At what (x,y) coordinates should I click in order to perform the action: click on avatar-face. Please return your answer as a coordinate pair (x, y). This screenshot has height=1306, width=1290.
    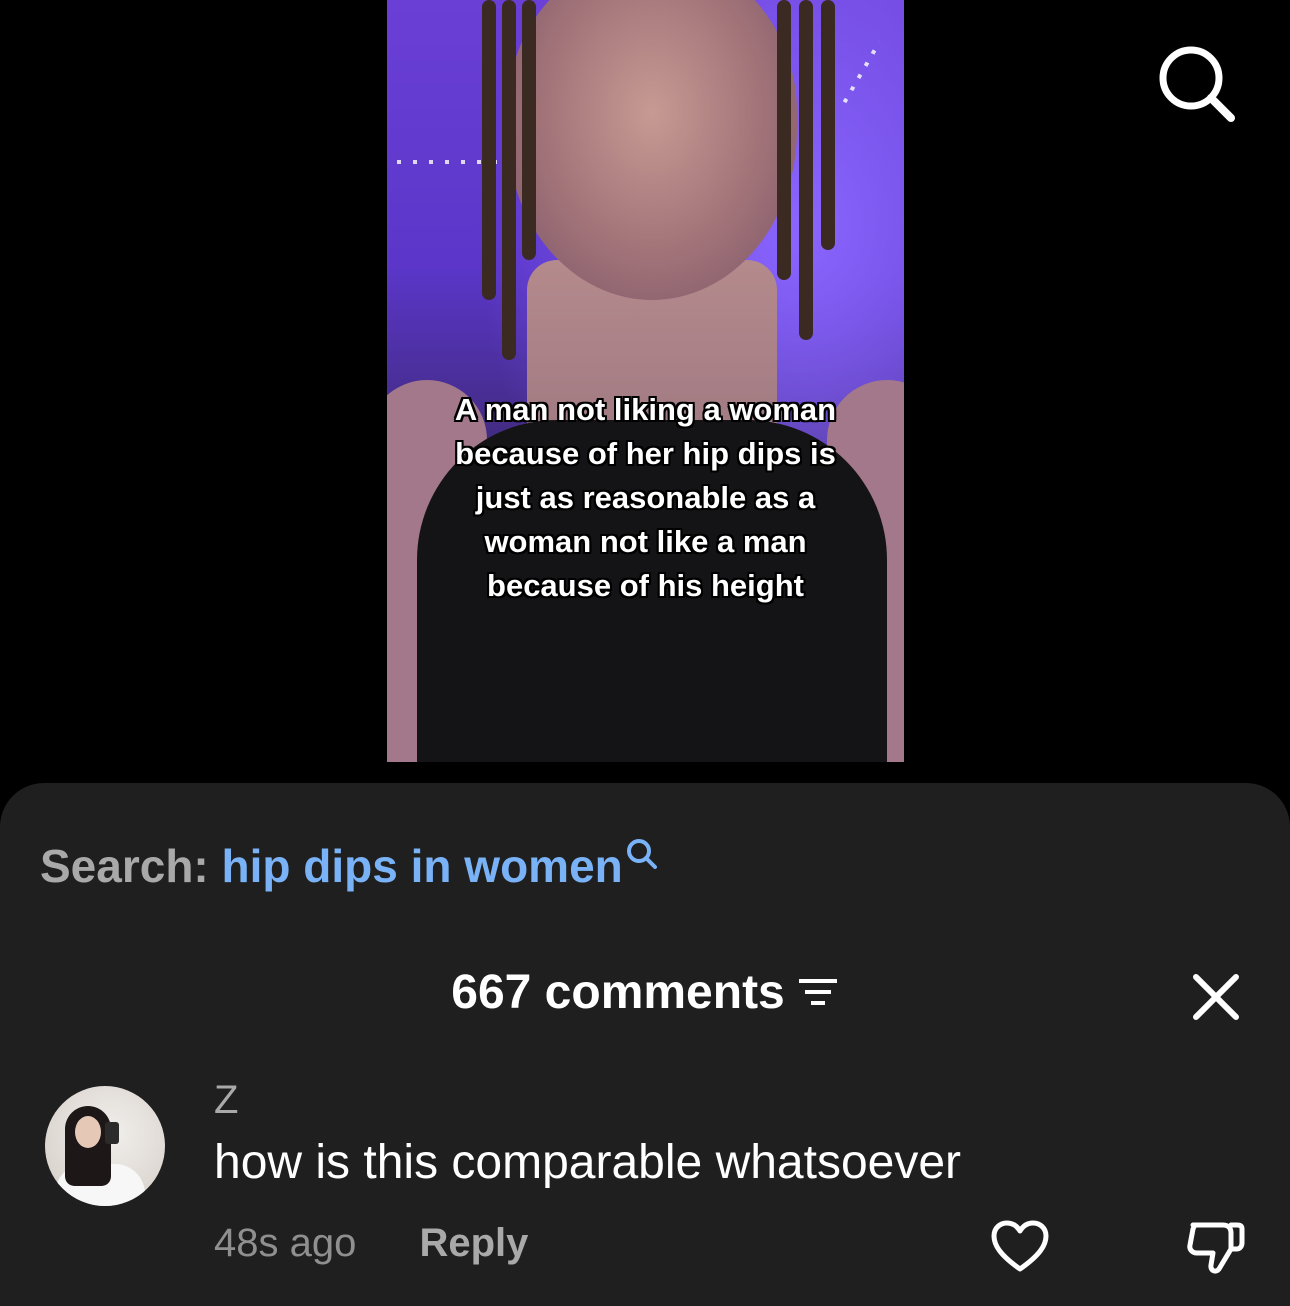
    Looking at the image, I should click on (88, 1132).